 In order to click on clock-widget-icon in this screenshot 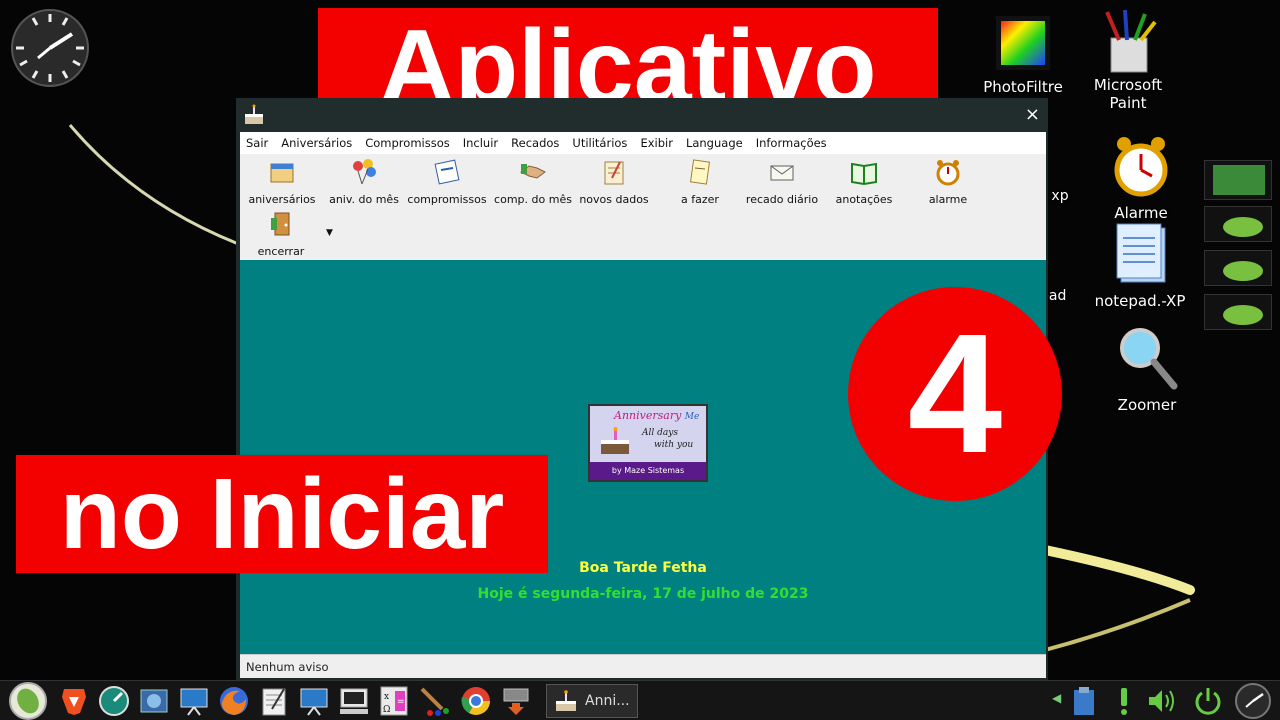, I will do `click(50, 48)`.